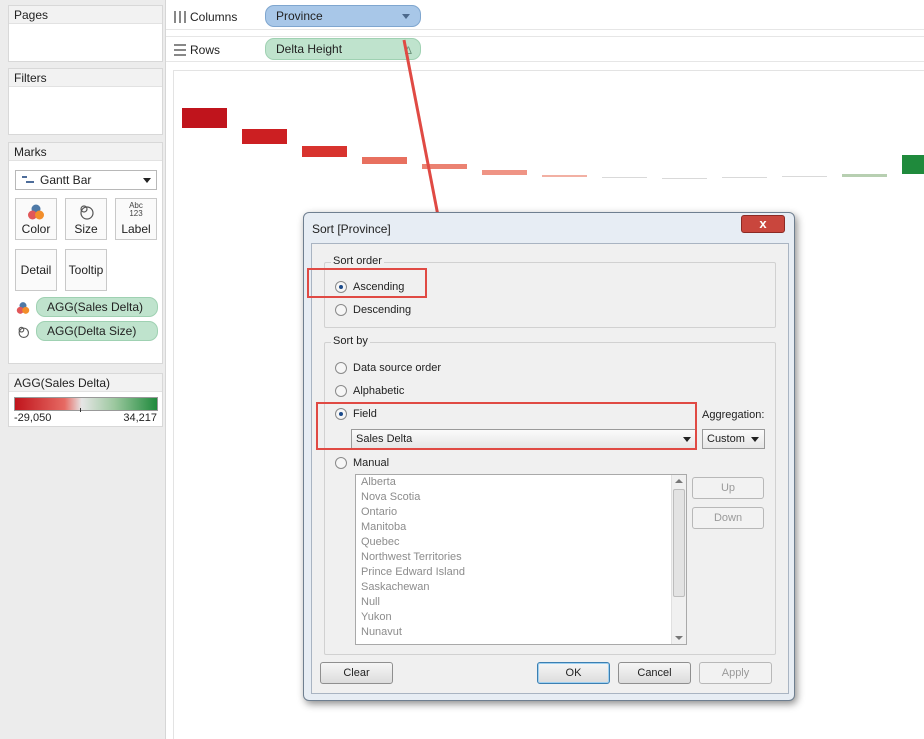  Describe the element at coordinates (521, 632) in the screenshot. I see `list-item: Nunavut` at that location.